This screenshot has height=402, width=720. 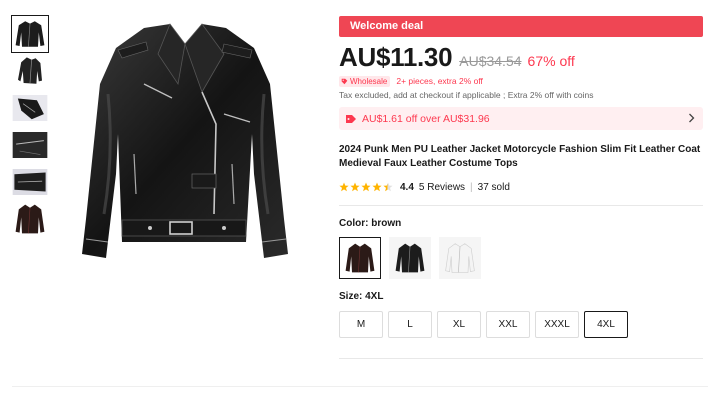 What do you see at coordinates (351, 296) in the screenshot?
I see `size-label-text: Size:` at bounding box center [351, 296].